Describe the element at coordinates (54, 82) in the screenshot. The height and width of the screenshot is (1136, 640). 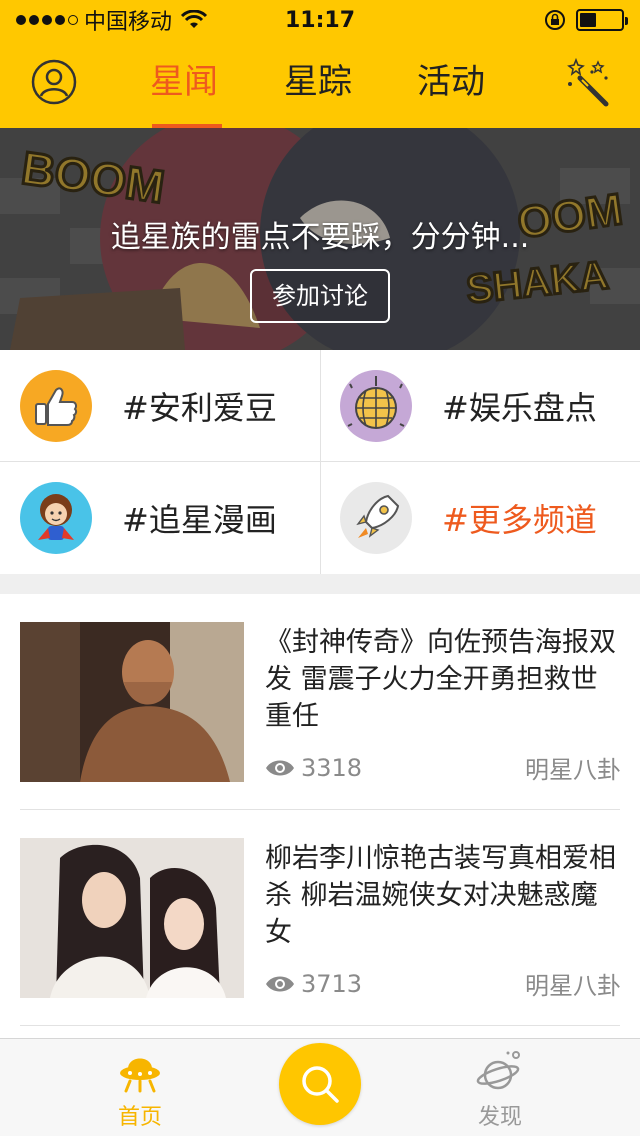
I see `user-avatar-icon` at that location.